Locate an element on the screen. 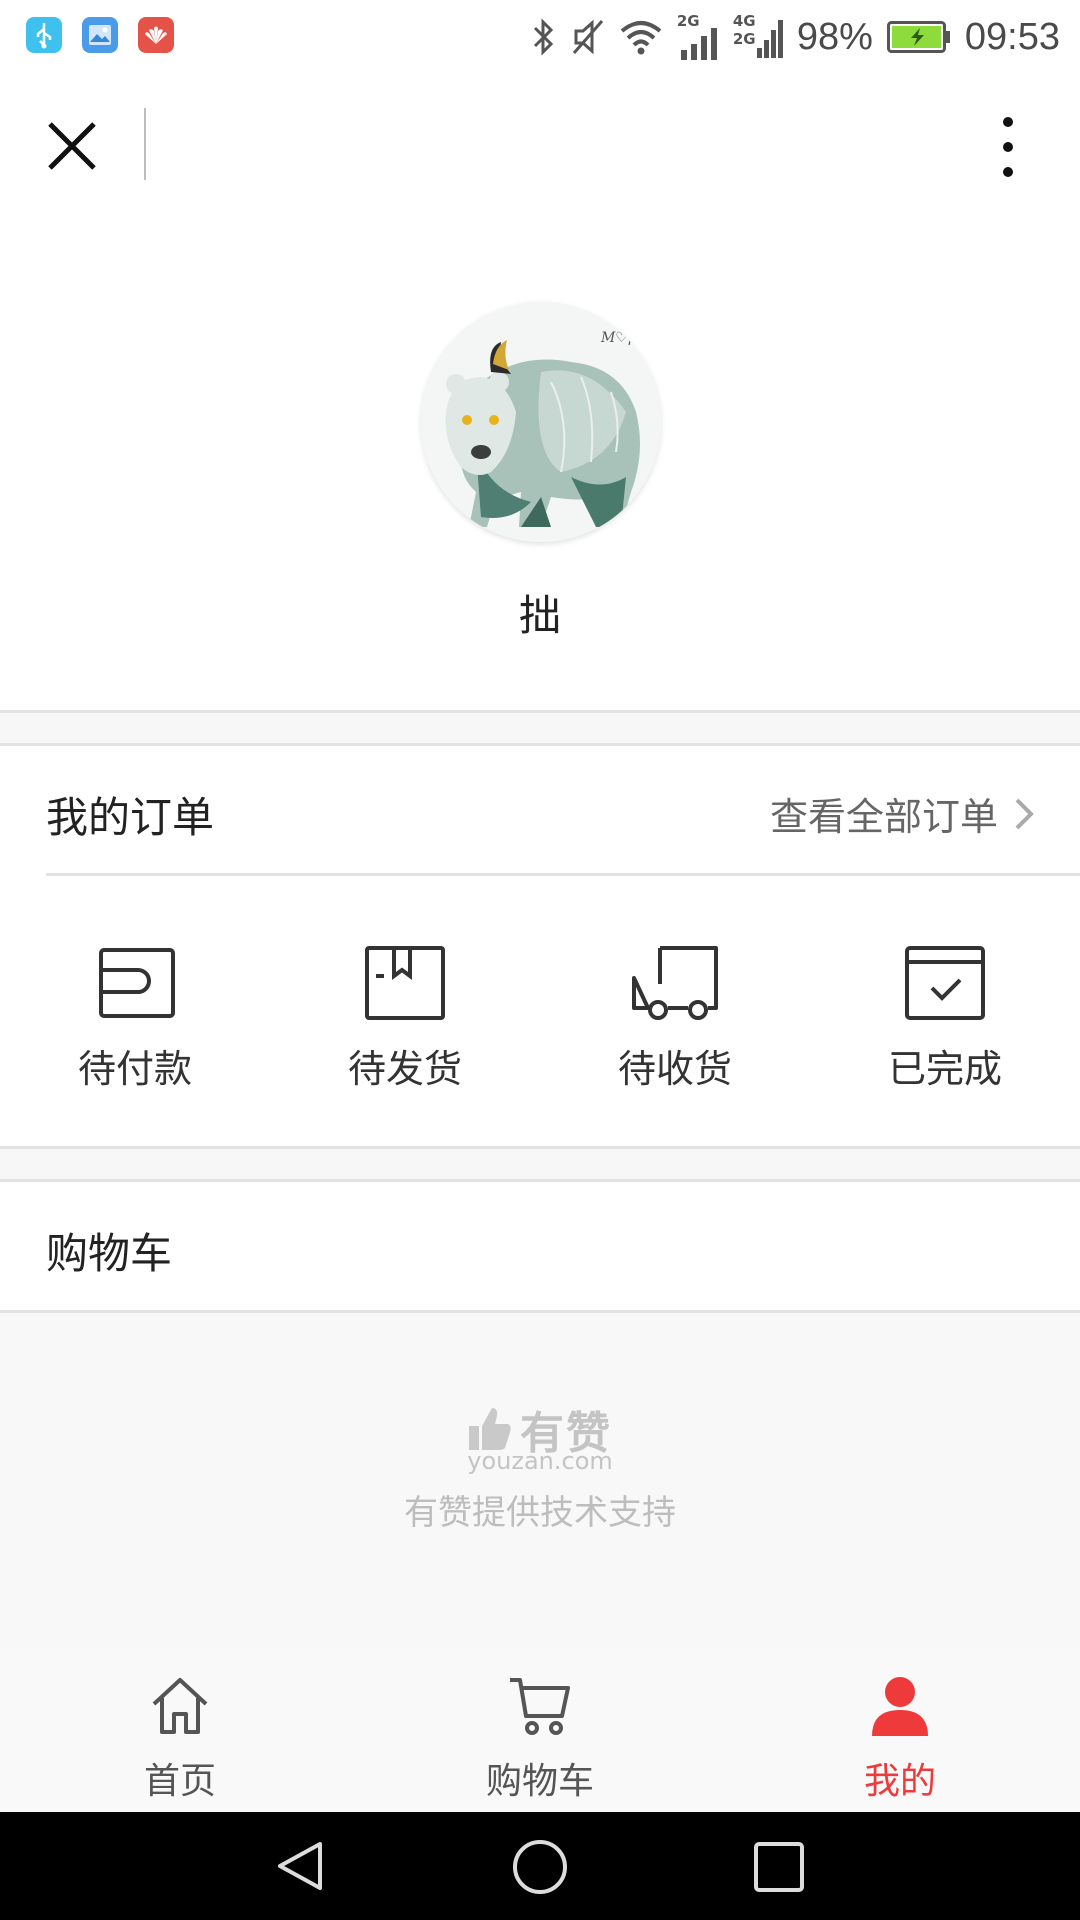 The image size is (1080, 1920). tab-cart: 购物车 is located at coordinates (540, 1730).